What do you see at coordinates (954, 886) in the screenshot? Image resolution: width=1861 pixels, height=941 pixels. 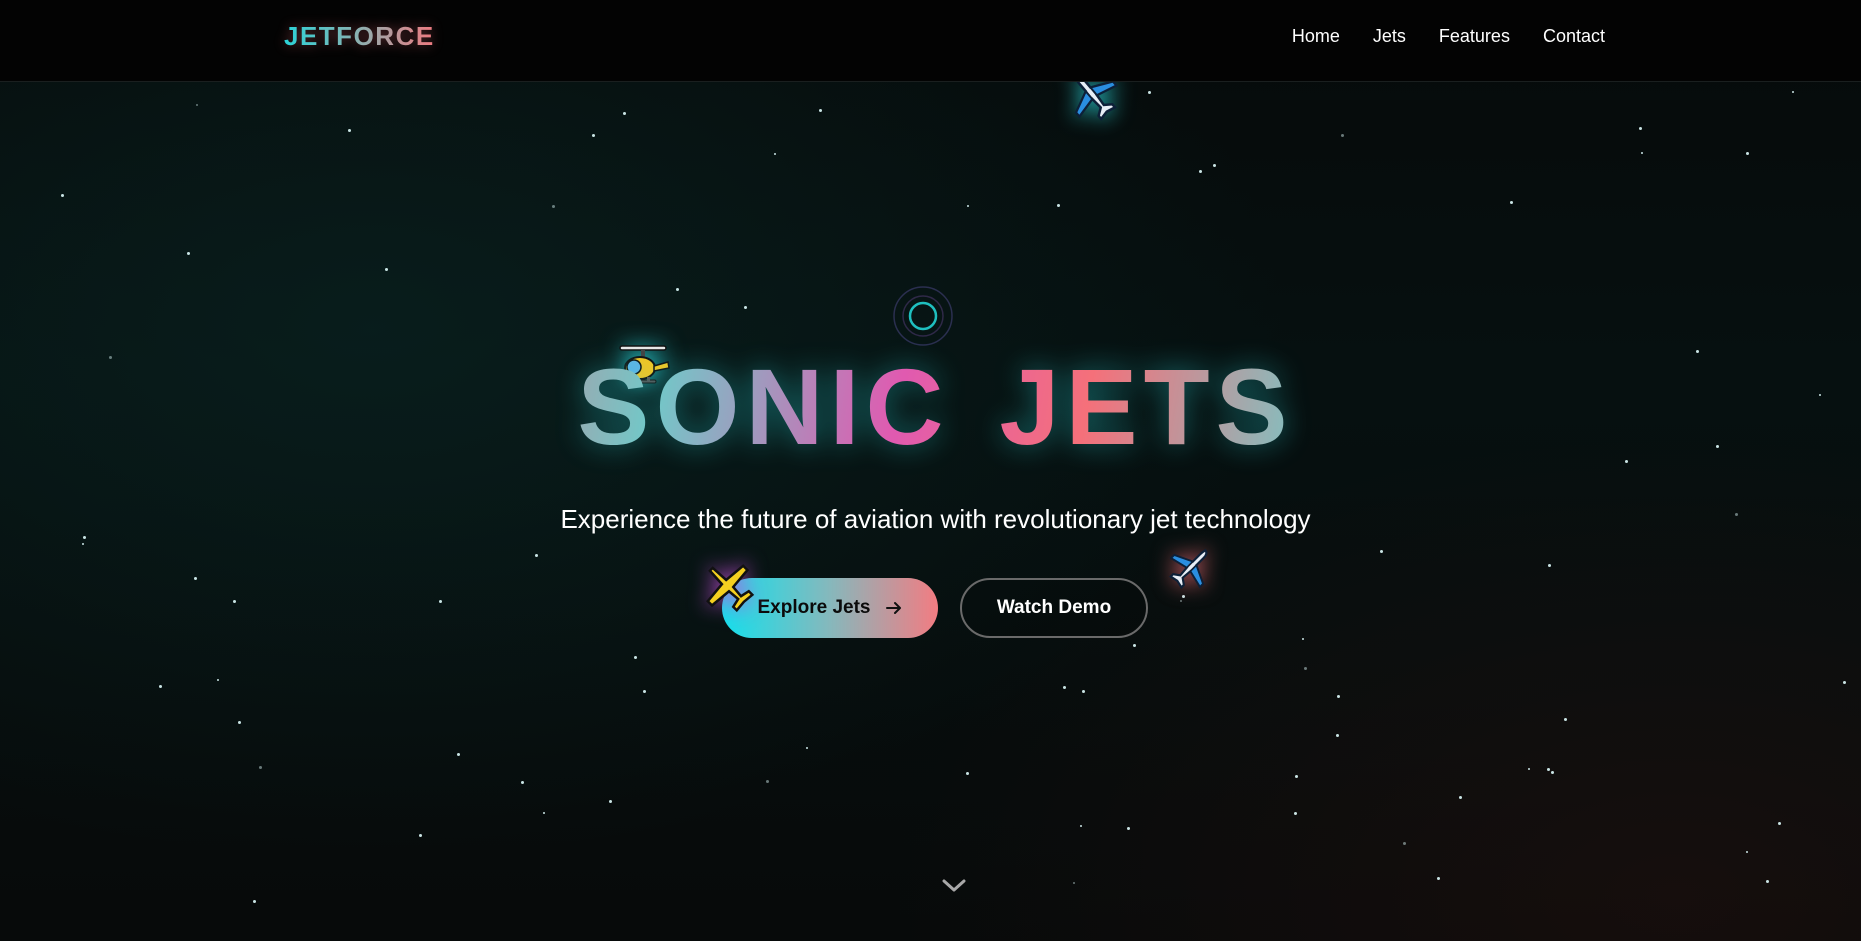 I see `chevron-down-icon` at bounding box center [954, 886].